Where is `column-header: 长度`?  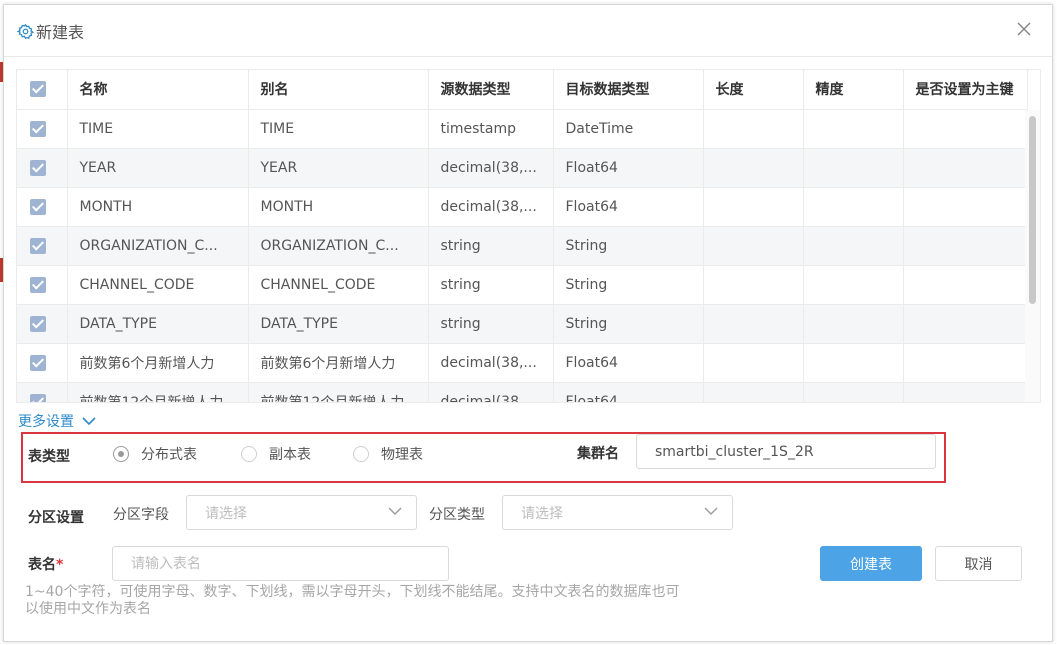 column-header: 长度 is located at coordinates (753, 90).